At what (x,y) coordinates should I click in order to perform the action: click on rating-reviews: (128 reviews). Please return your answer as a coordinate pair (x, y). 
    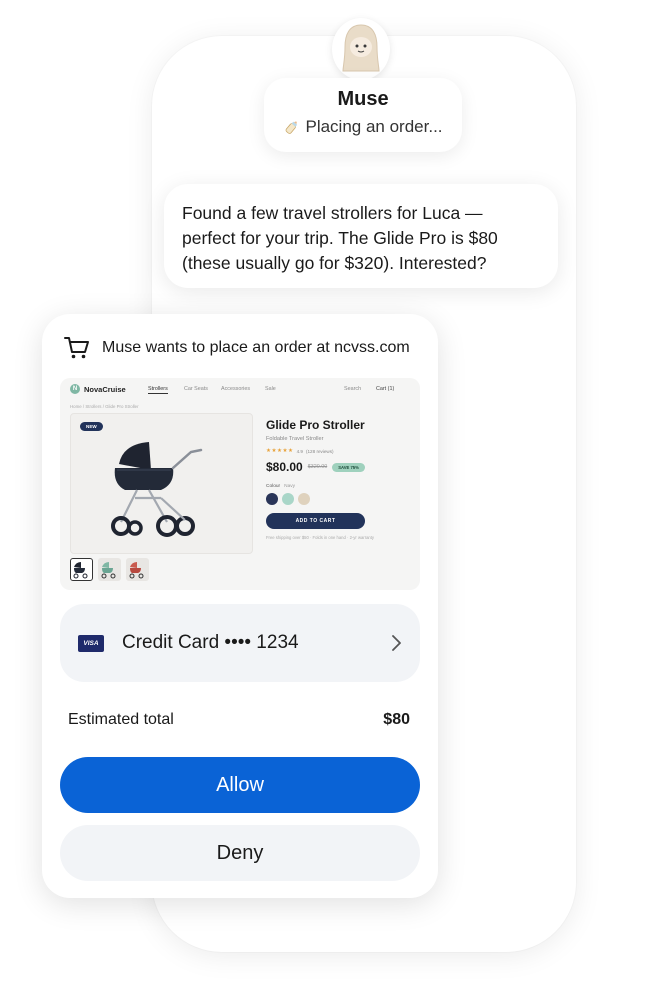
    Looking at the image, I should click on (319, 451).